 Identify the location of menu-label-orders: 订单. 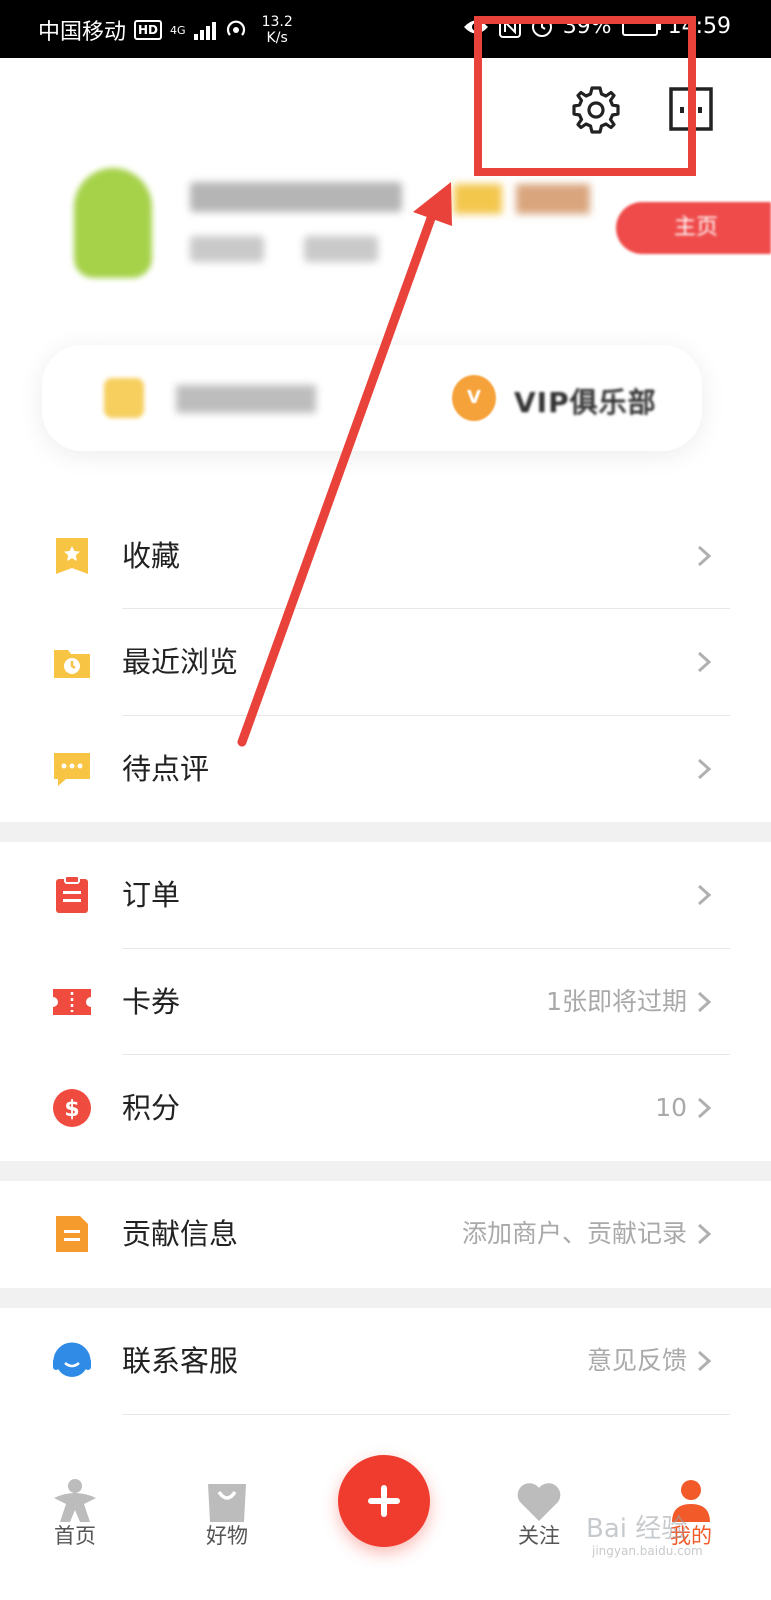
(151, 895).